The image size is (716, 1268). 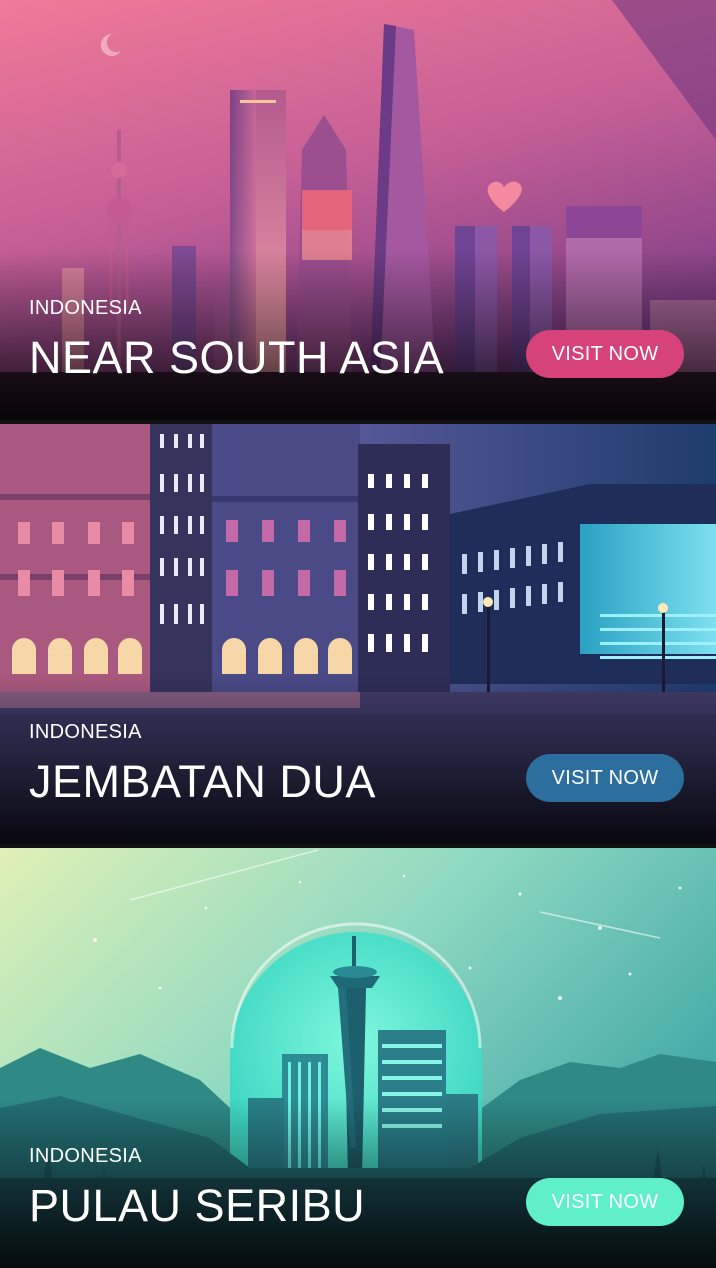 I want to click on destination-title: PULAU SERIBU, so click(x=197, y=1205).